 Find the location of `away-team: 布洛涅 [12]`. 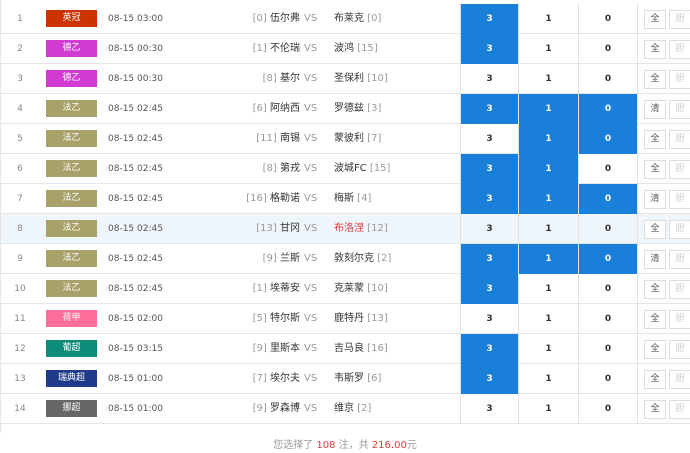

away-team: 布洛涅 [12] is located at coordinates (361, 229).